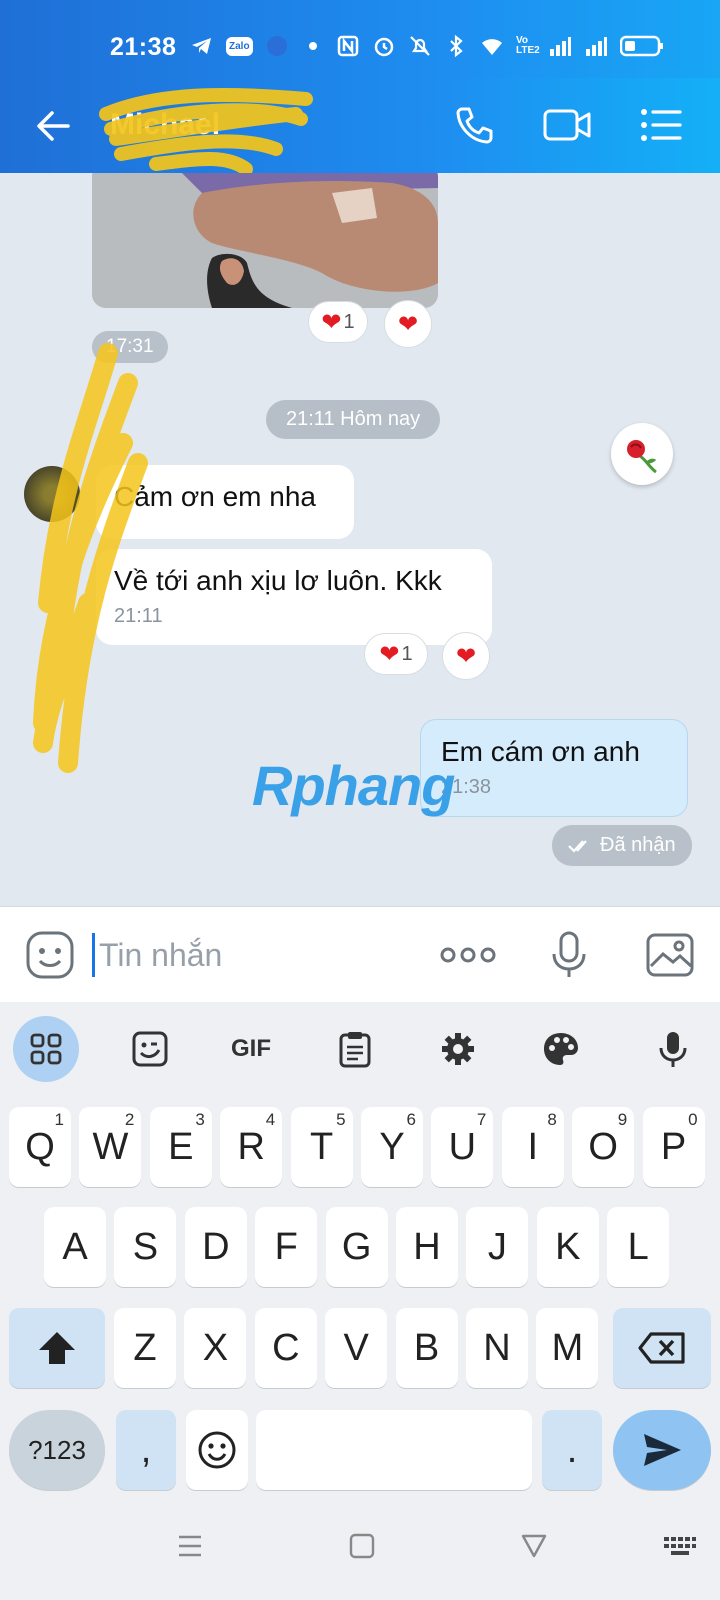 The image size is (720, 1600). What do you see at coordinates (458, 1049) in the screenshot?
I see `keyboard-settings-button` at bounding box center [458, 1049].